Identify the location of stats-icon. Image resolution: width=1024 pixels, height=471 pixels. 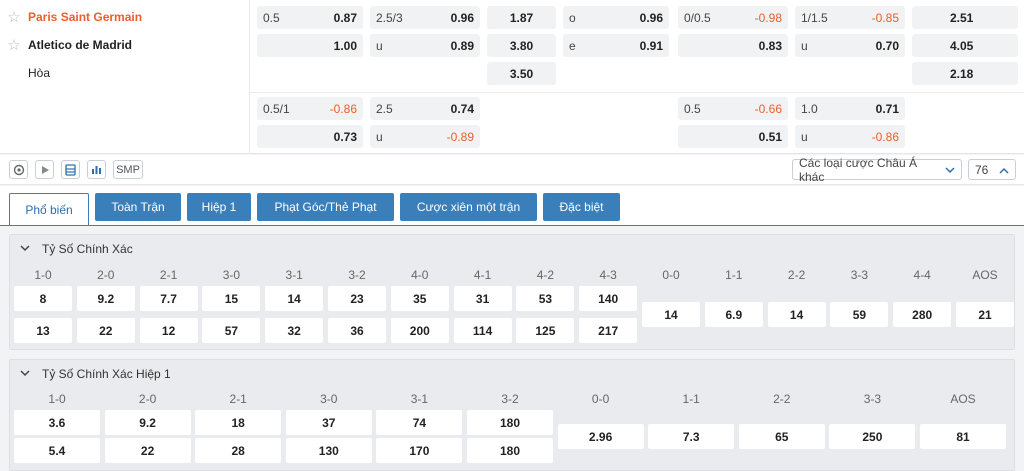
(18, 169).